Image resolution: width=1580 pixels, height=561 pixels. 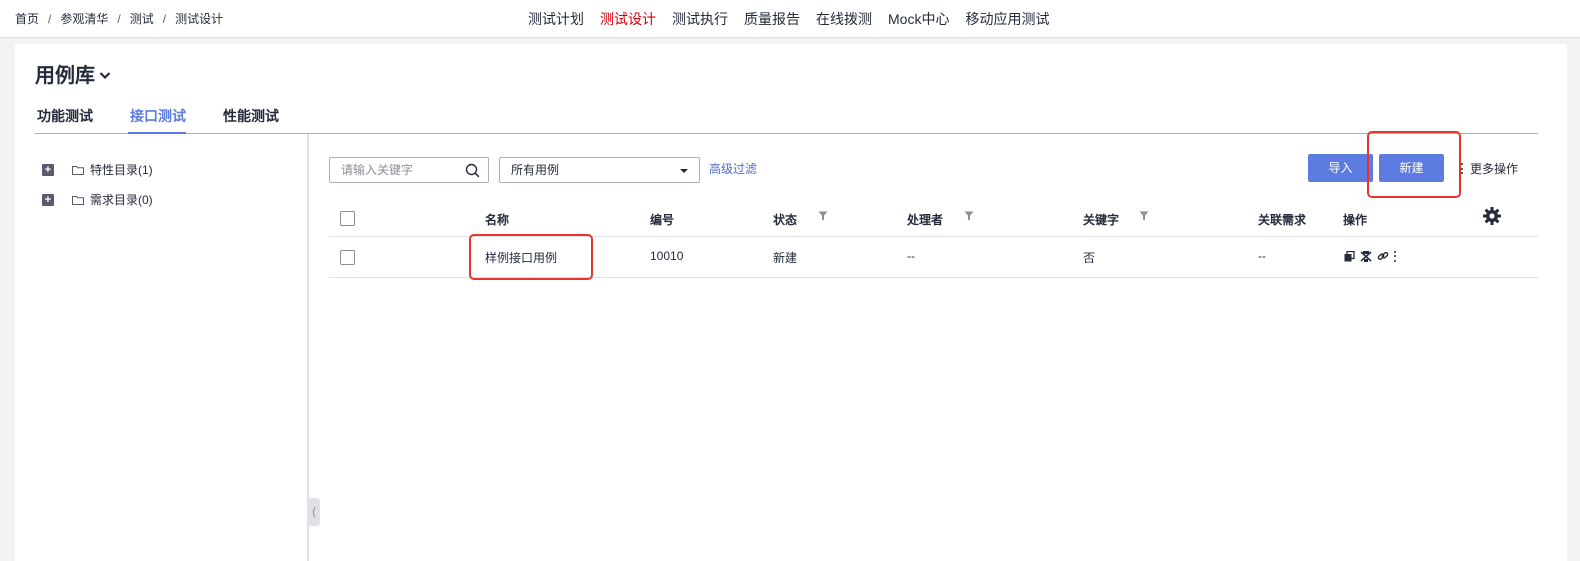 I want to click on more-actions-button: 更多操作, so click(x=1489, y=168).